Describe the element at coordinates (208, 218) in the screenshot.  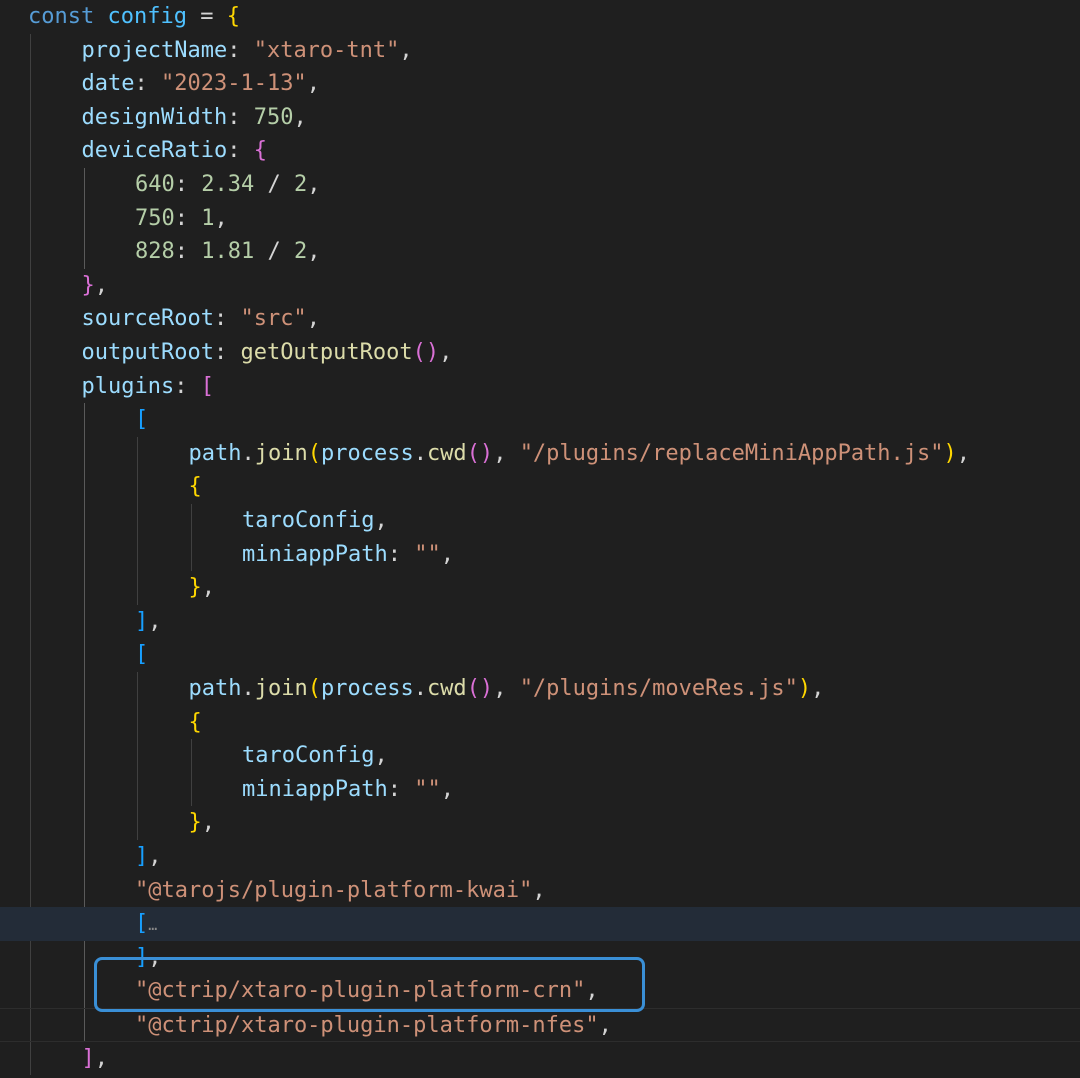
I see `code-token: 1` at that location.